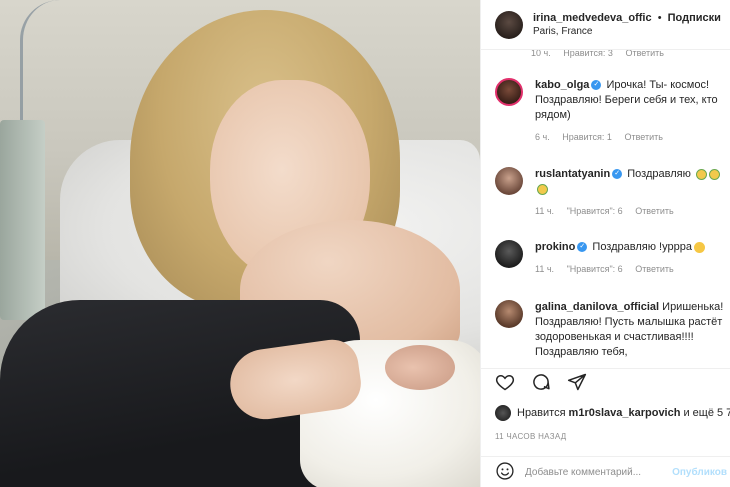 This screenshot has width=730, height=487. What do you see at coordinates (530, 436) in the screenshot?
I see `post-timestamp: 11 ЧАСОВ НАЗАД` at bounding box center [530, 436].